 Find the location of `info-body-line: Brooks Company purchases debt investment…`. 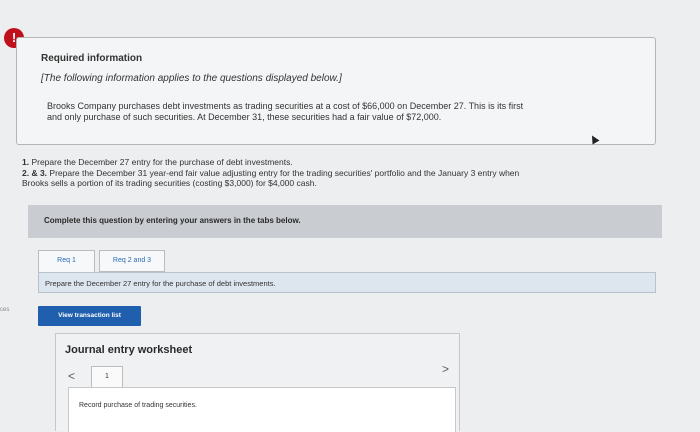

info-body-line: Brooks Company purchases debt investment… is located at coordinates (285, 106).